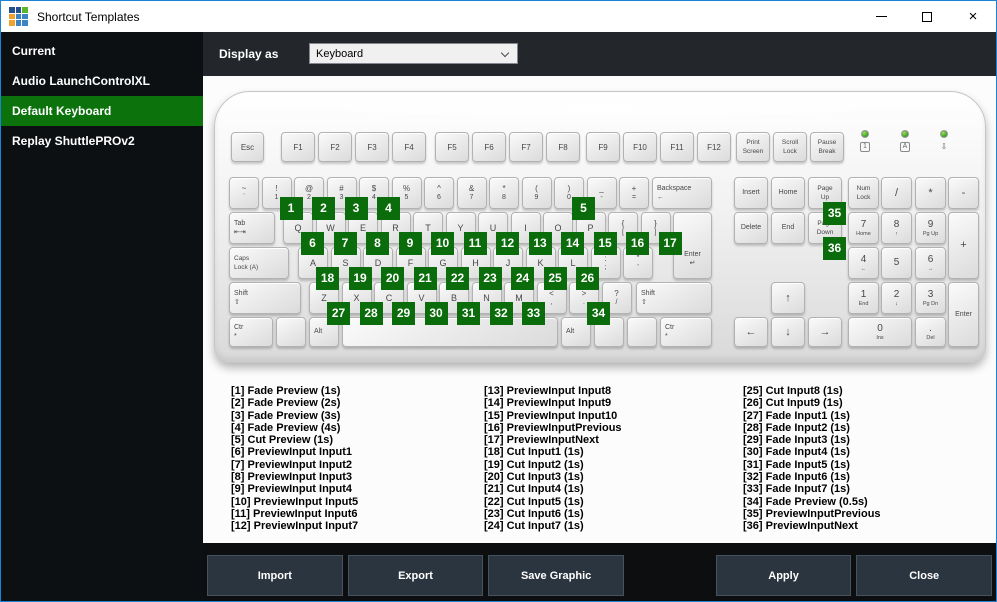 The image size is (997, 602). I want to click on key-numpad-2: 2 ↓, so click(896, 298).